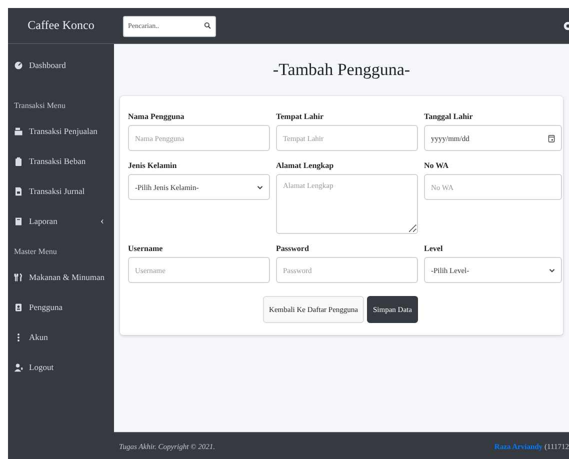 This screenshot has width=569, height=459. Describe the element at coordinates (61, 131) in the screenshot. I see `sidebar-item: Transaksi Penjualan` at that location.